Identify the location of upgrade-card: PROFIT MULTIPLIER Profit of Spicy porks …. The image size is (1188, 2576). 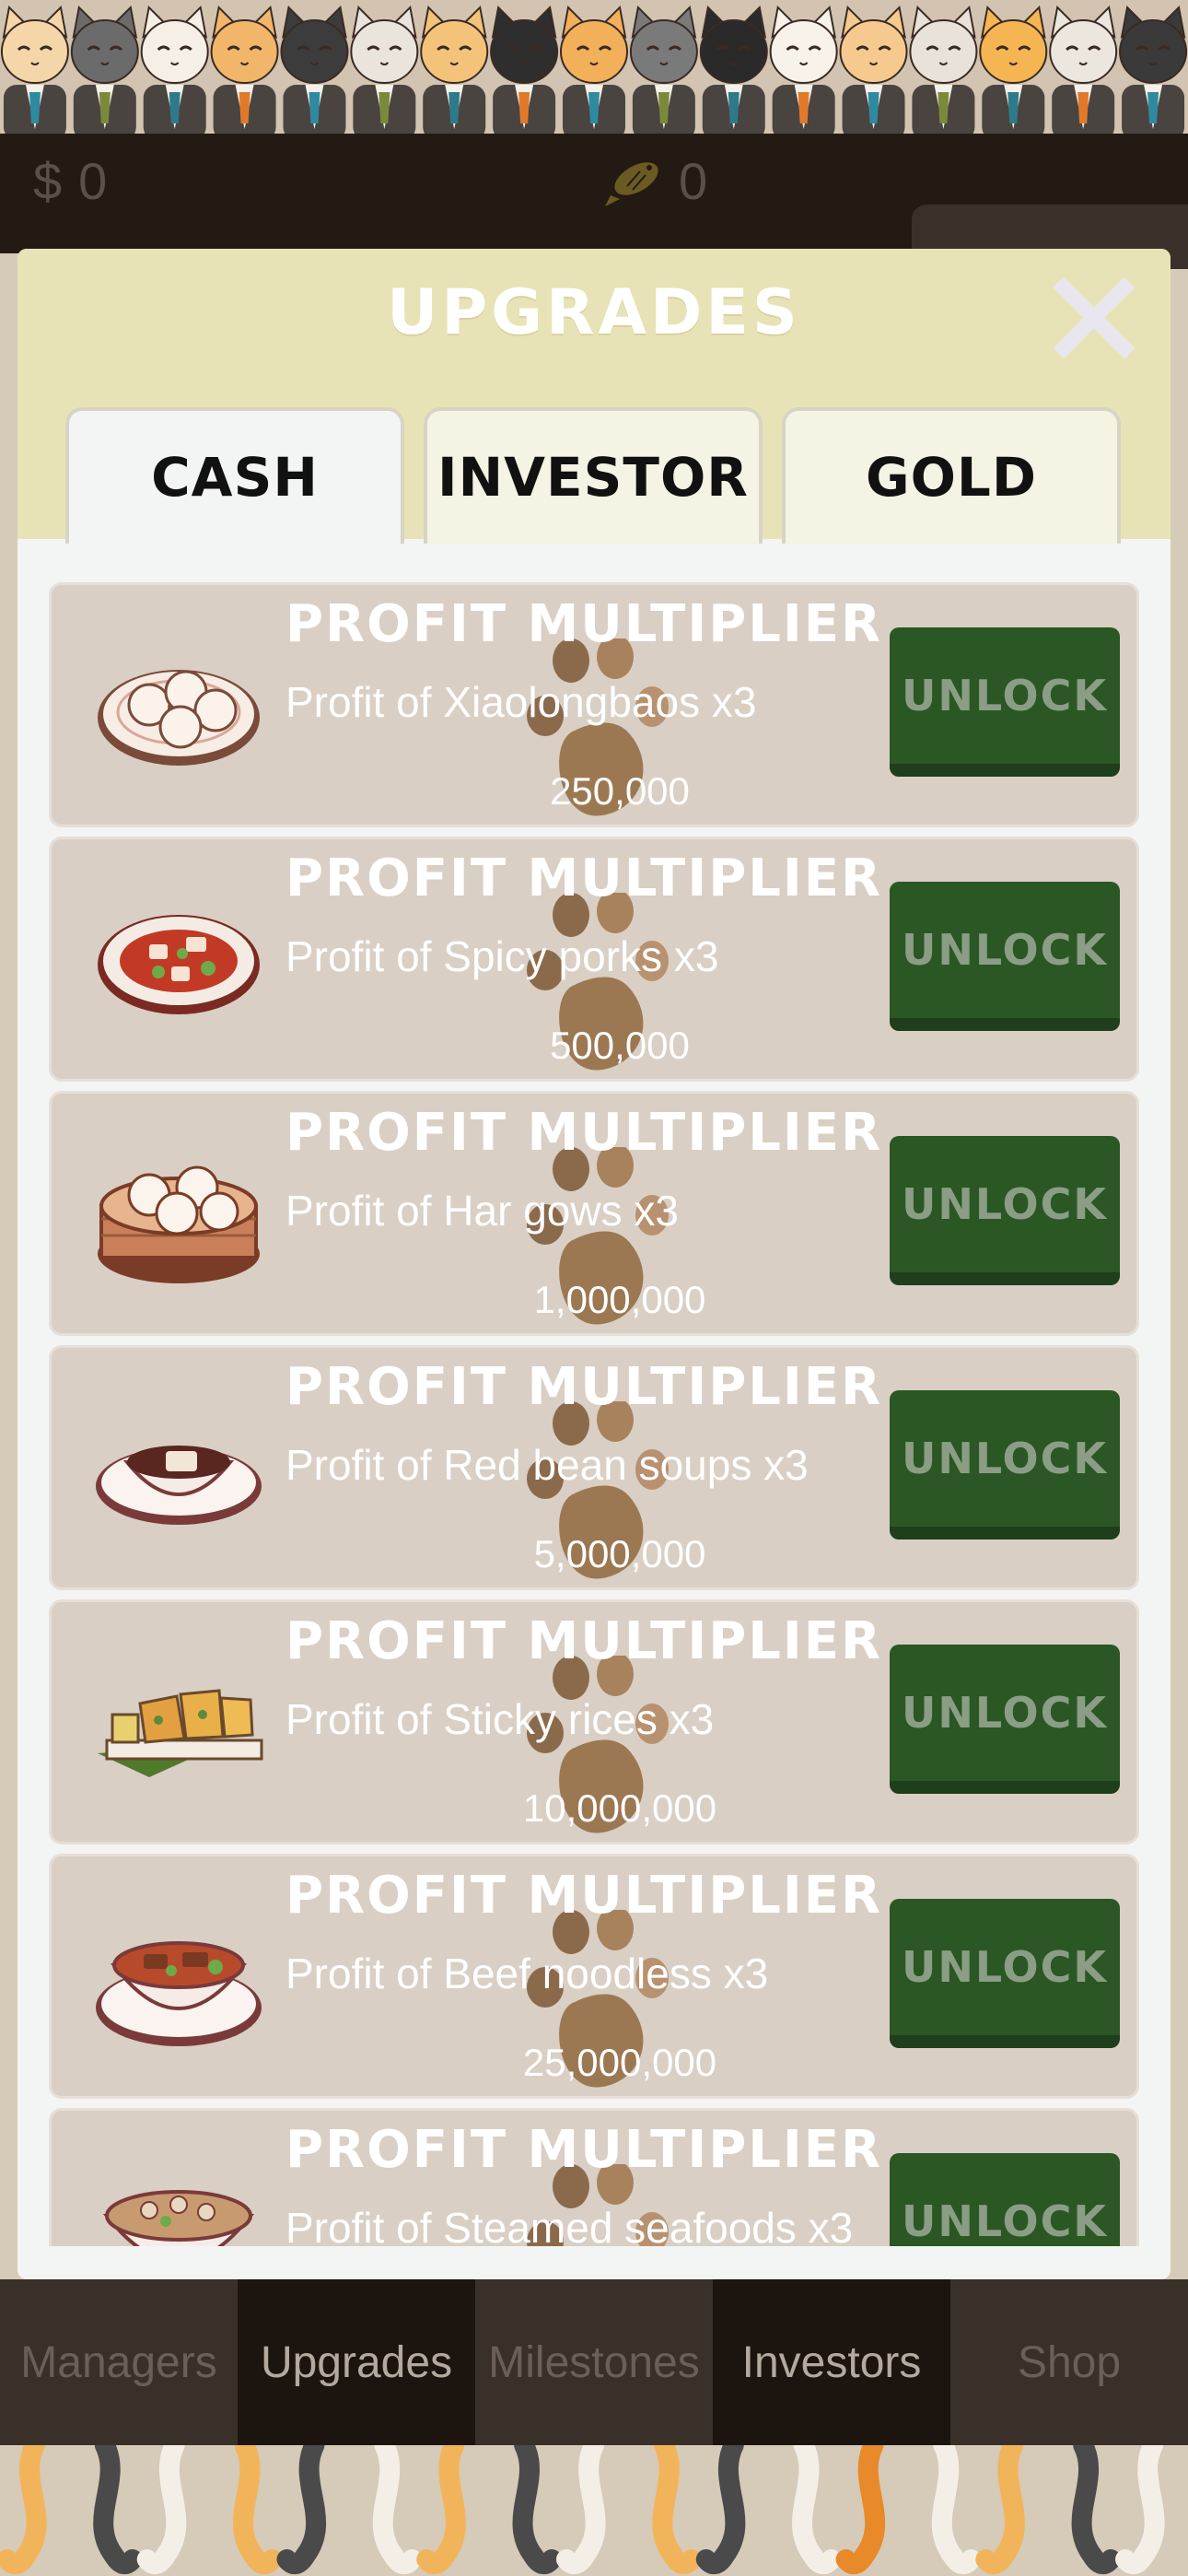
(594, 960).